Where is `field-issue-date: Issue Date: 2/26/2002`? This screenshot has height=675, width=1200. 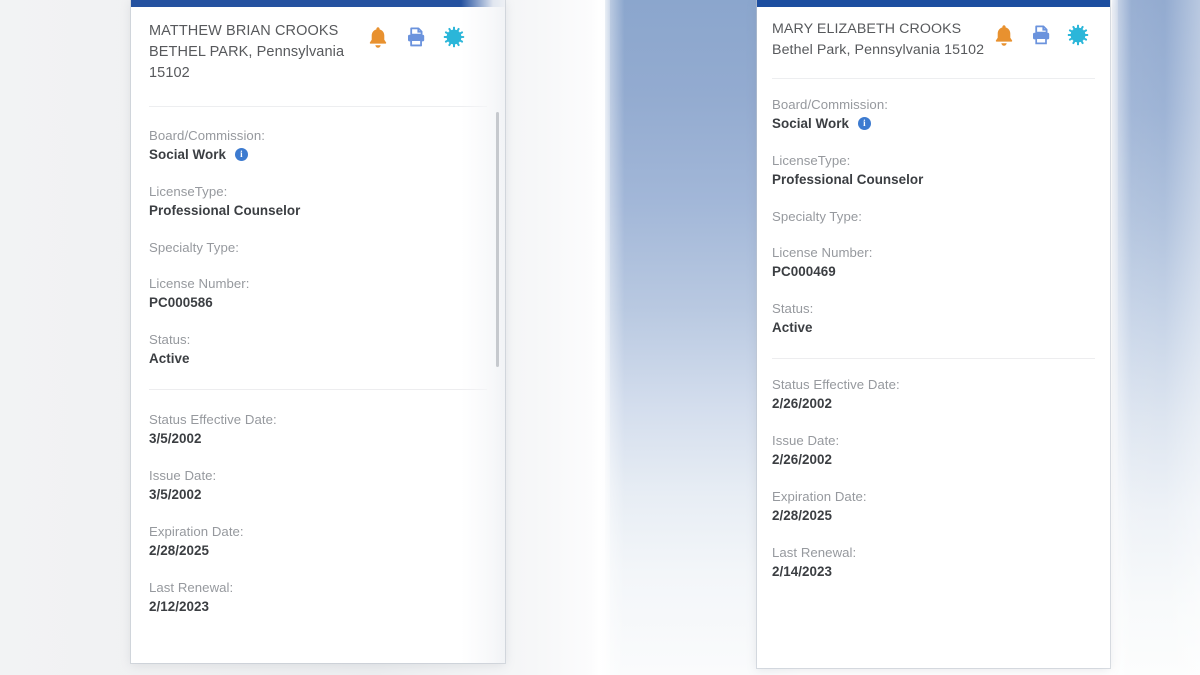
field-issue-date: Issue Date: 2/26/2002 is located at coordinates (933, 450).